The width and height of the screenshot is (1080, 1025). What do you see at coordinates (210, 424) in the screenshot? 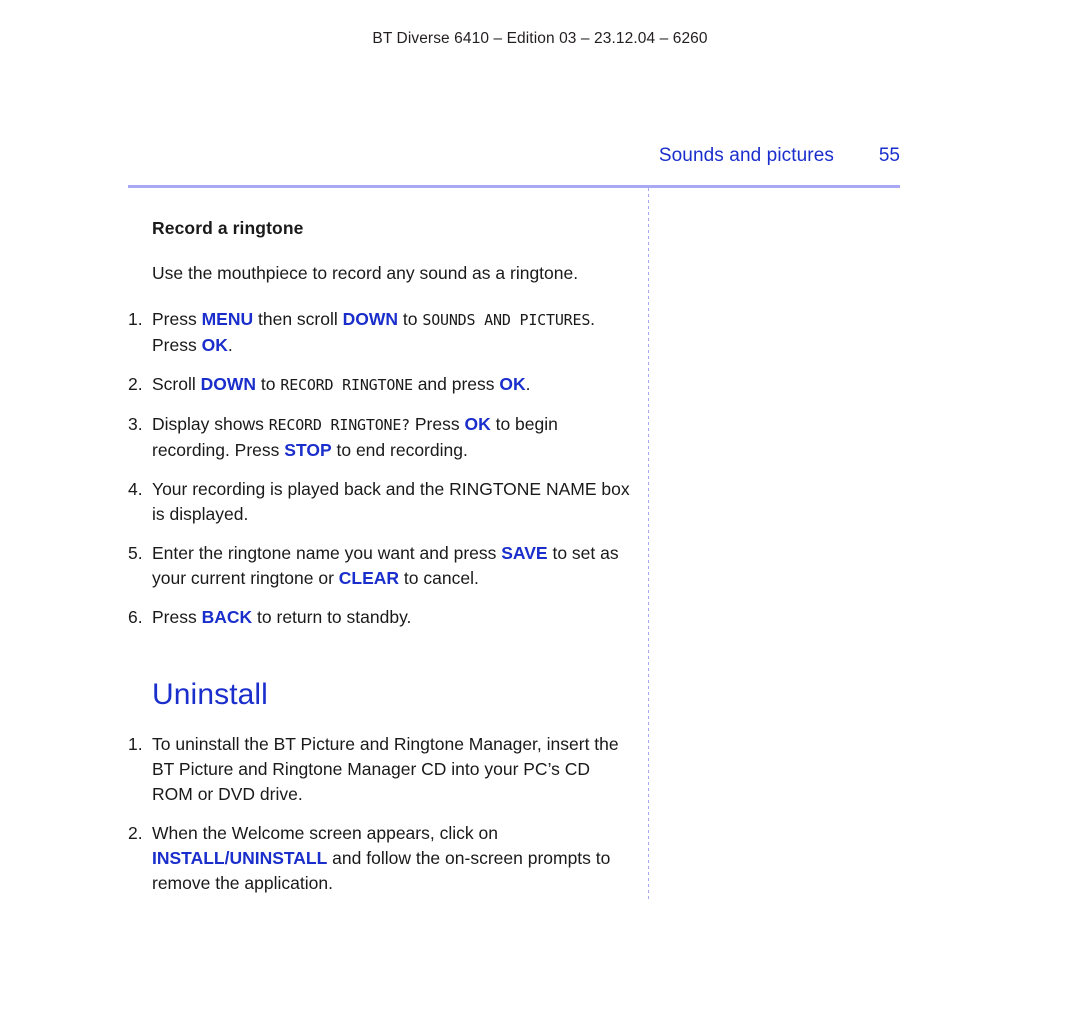
I see `text-run: Display shows` at bounding box center [210, 424].